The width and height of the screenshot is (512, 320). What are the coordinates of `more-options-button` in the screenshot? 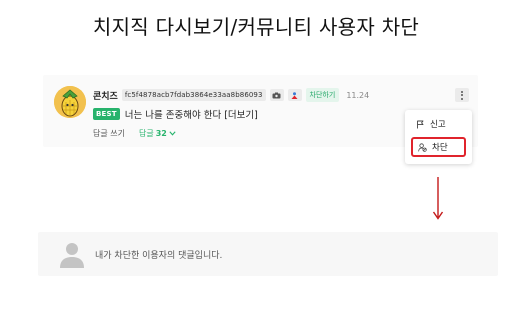 It's located at (462, 95).